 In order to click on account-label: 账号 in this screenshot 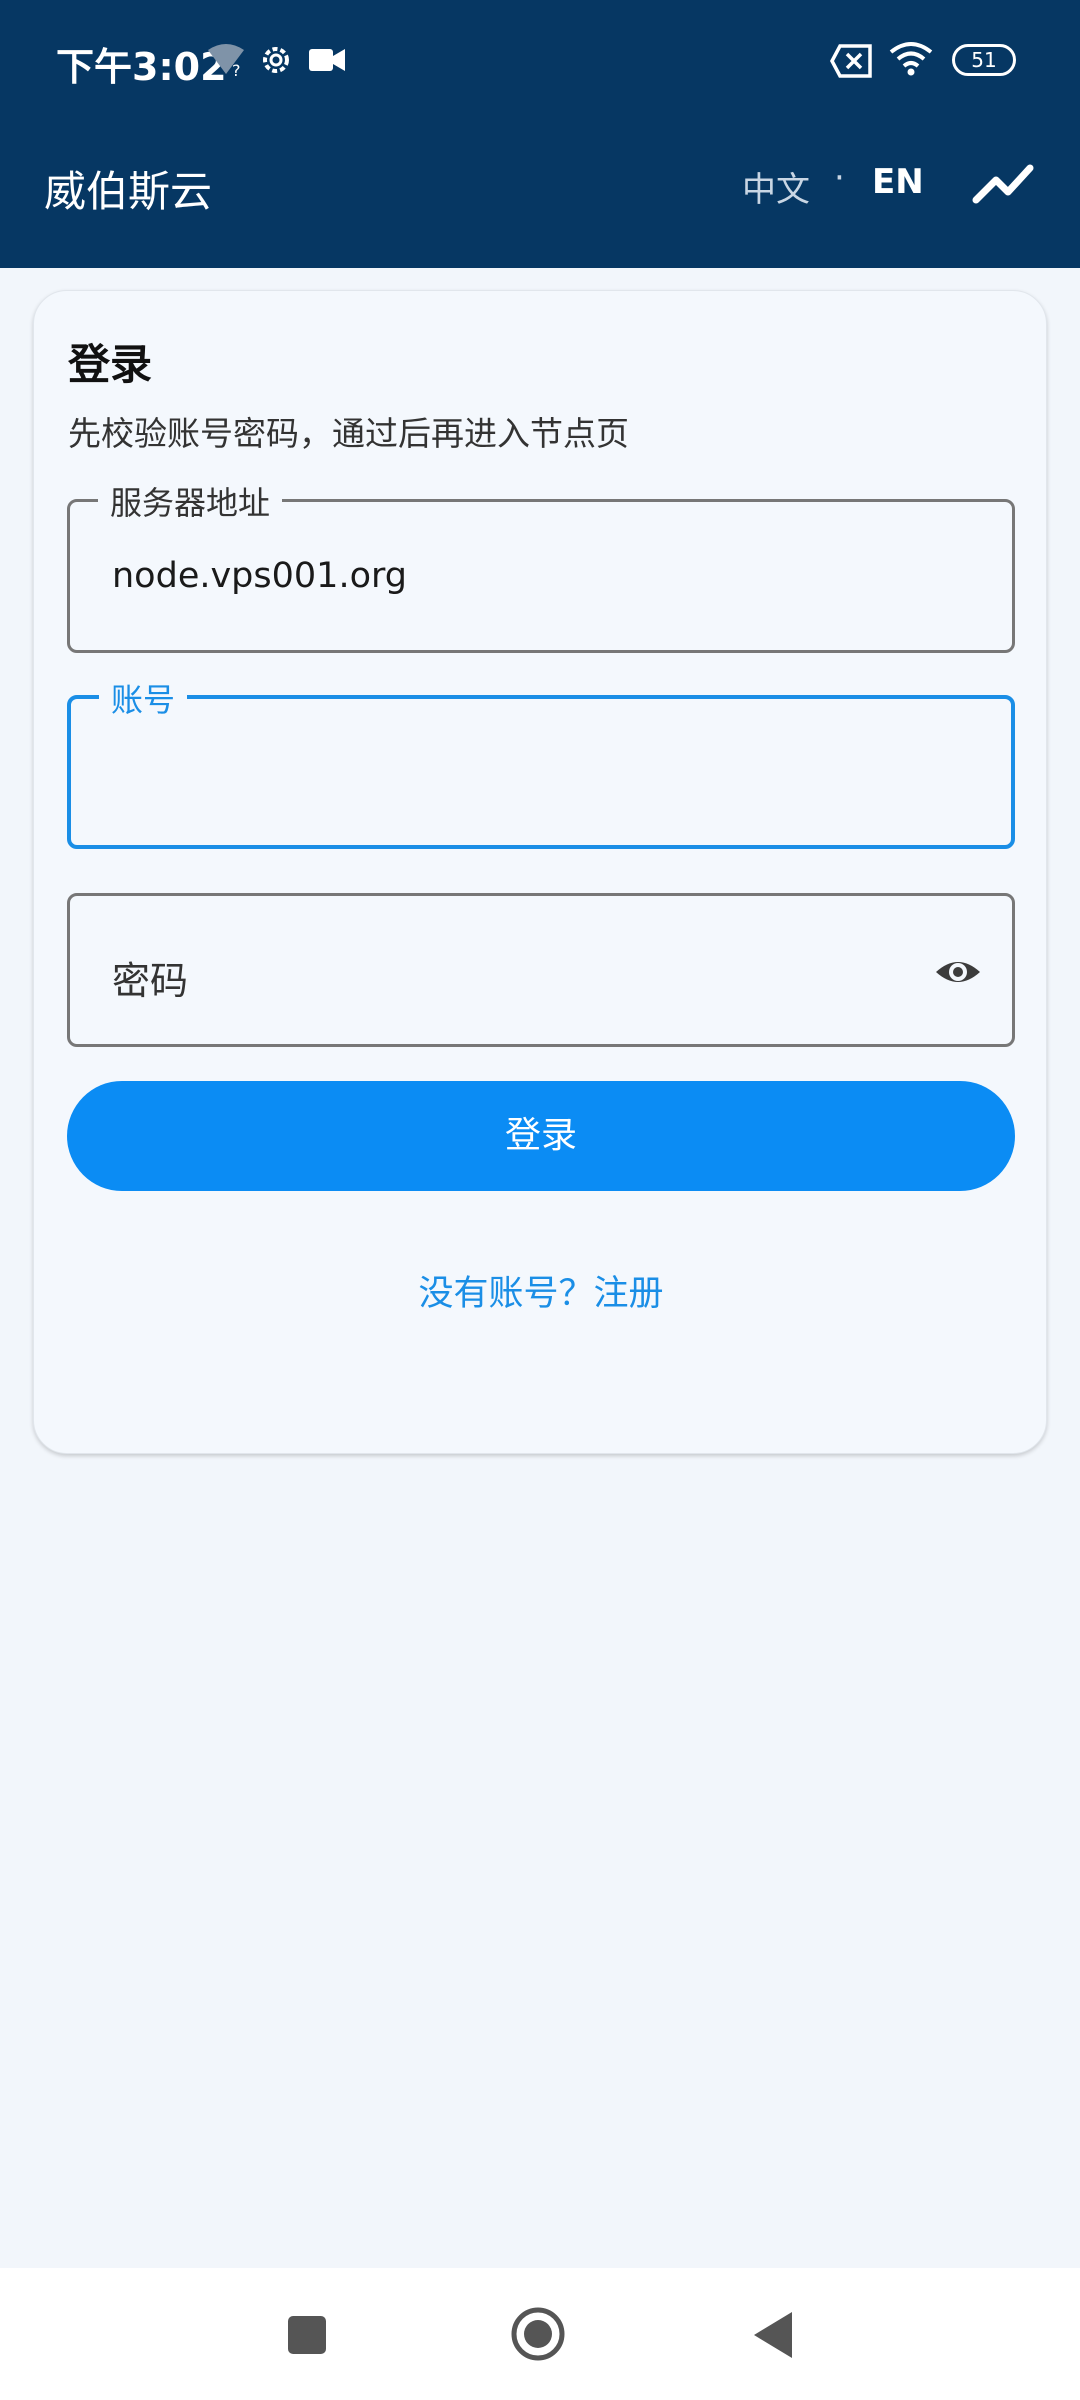, I will do `click(143, 698)`.